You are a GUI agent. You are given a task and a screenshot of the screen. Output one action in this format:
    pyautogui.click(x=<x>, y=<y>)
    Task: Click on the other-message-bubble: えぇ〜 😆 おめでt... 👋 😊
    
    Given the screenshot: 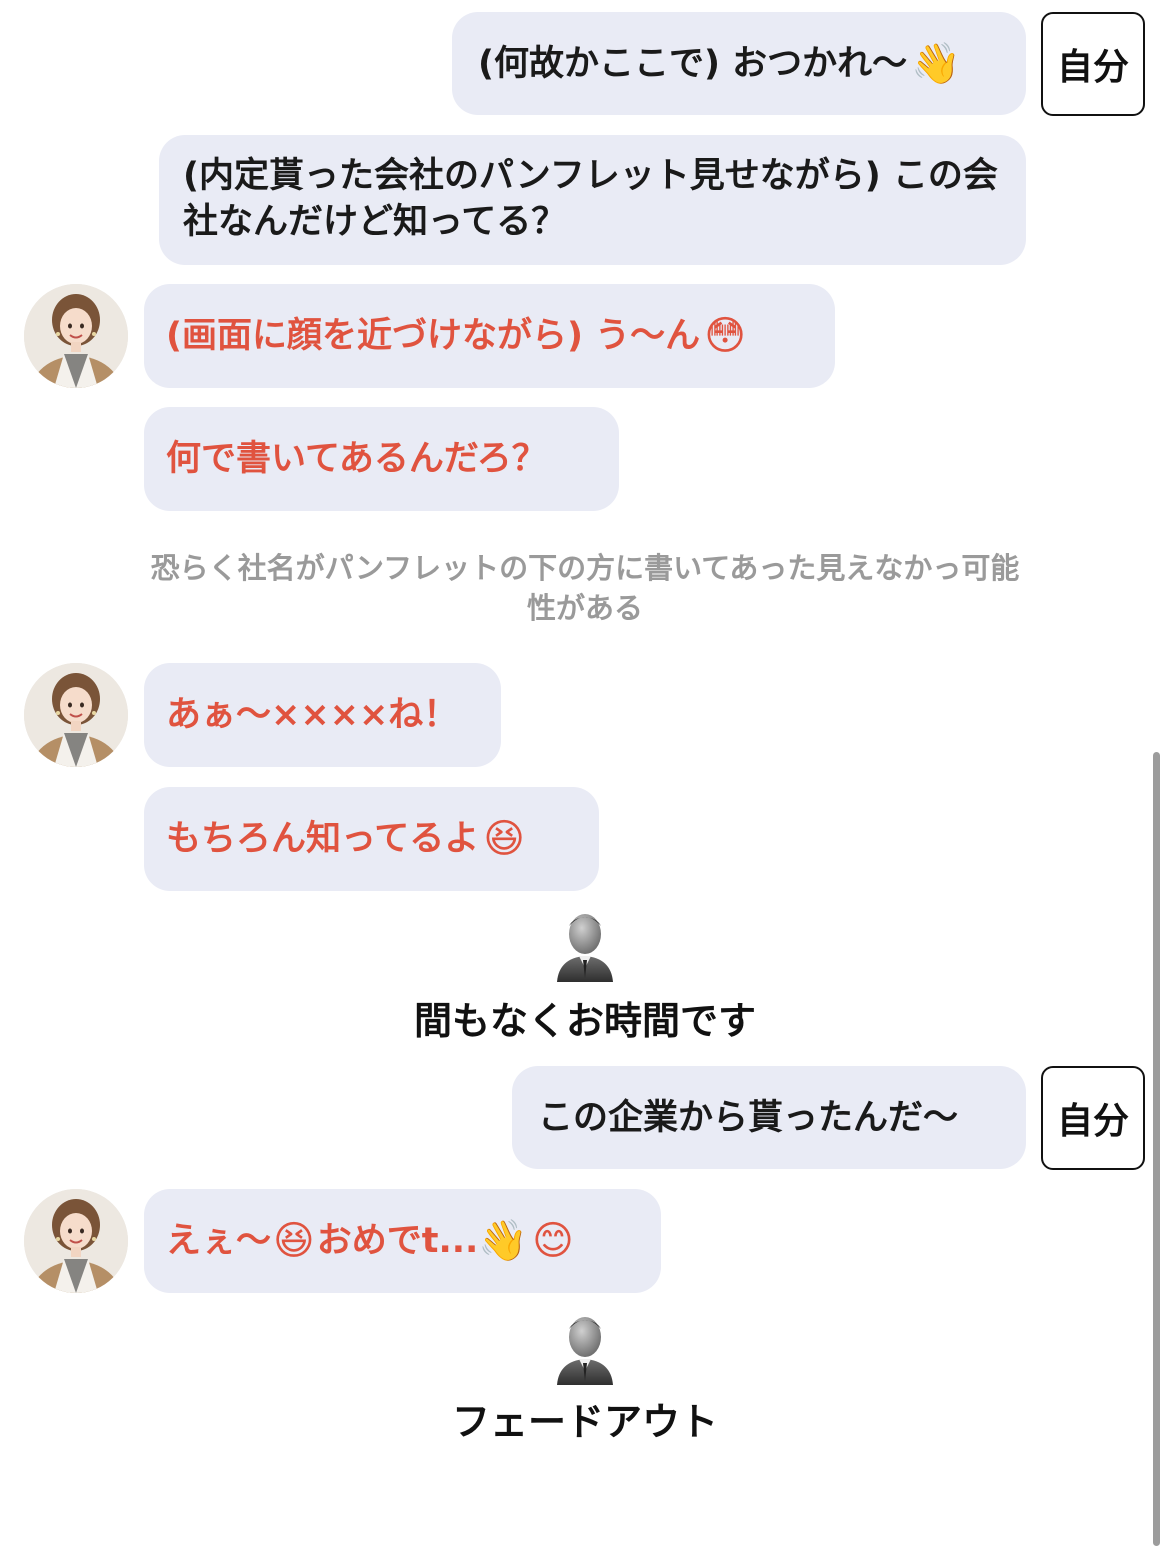 What is the action you would take?
    pyautogui.click(x=402, y=1241)
    